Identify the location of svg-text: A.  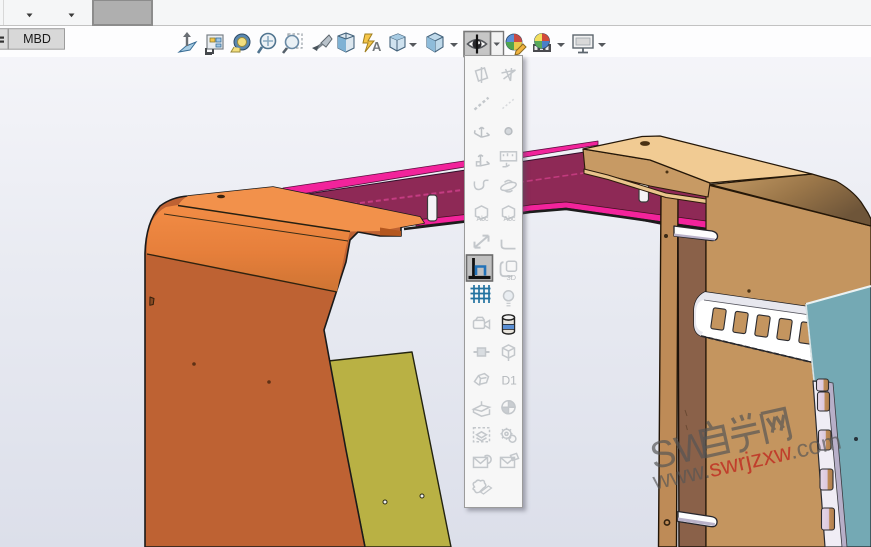
(377, 46).